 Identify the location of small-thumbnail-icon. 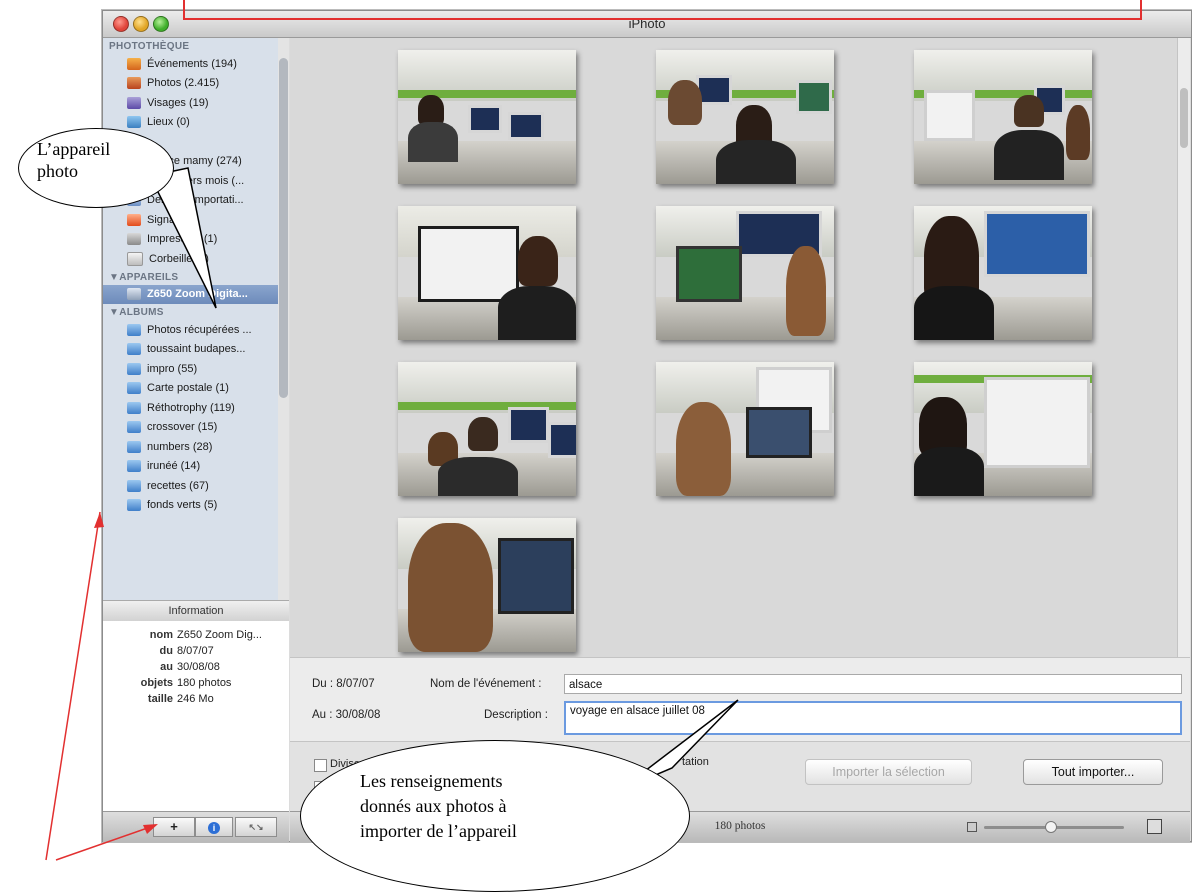
(972, 827).